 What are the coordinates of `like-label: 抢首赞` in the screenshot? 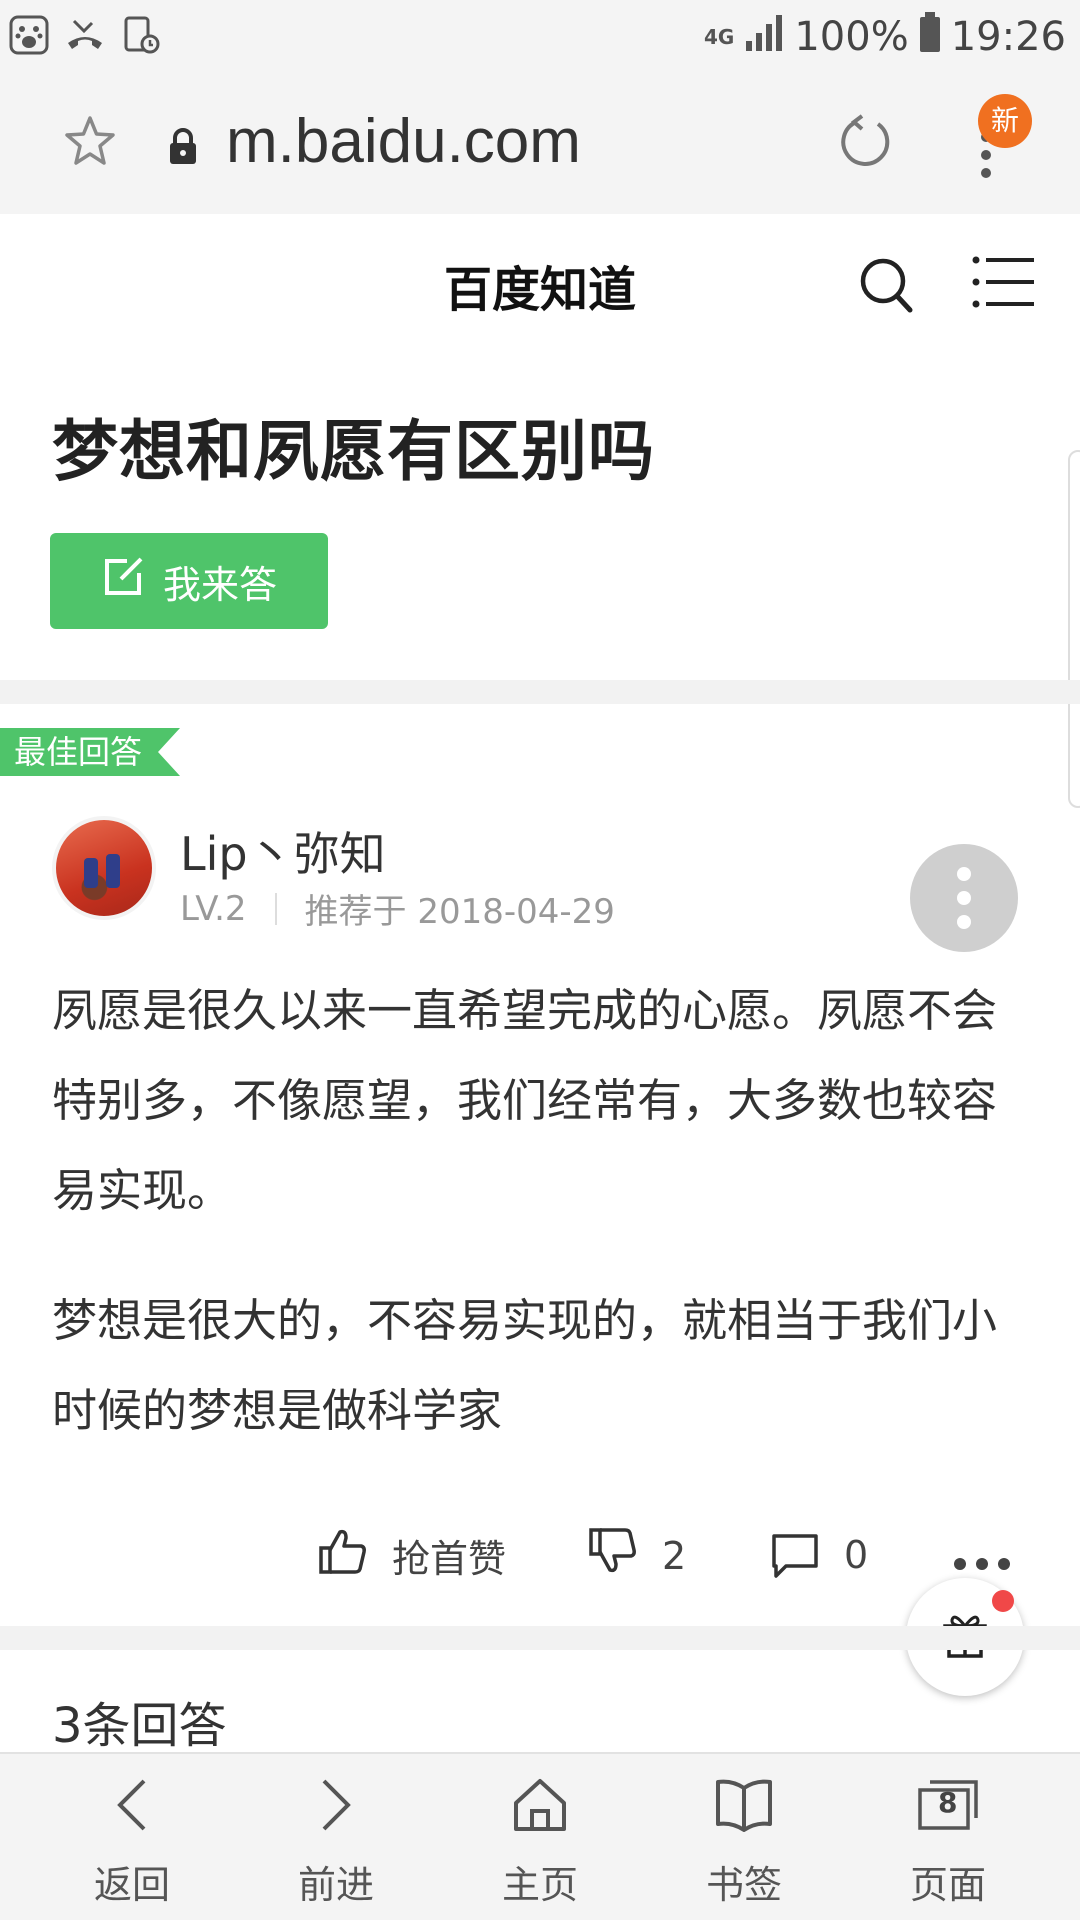 It's located at (449, 1559).